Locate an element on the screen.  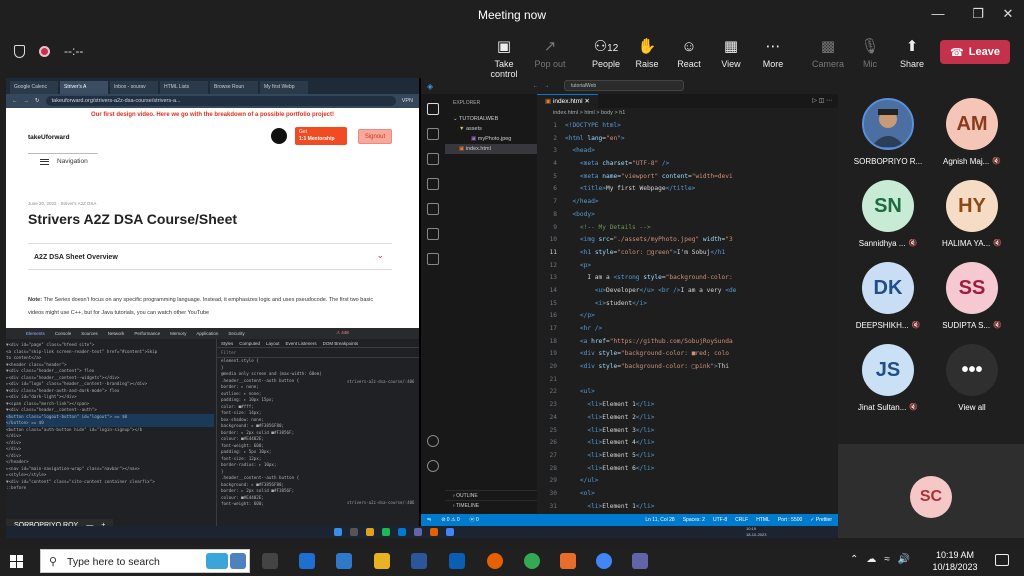
styles-tab: Layout is located at coordinates (273, 343).